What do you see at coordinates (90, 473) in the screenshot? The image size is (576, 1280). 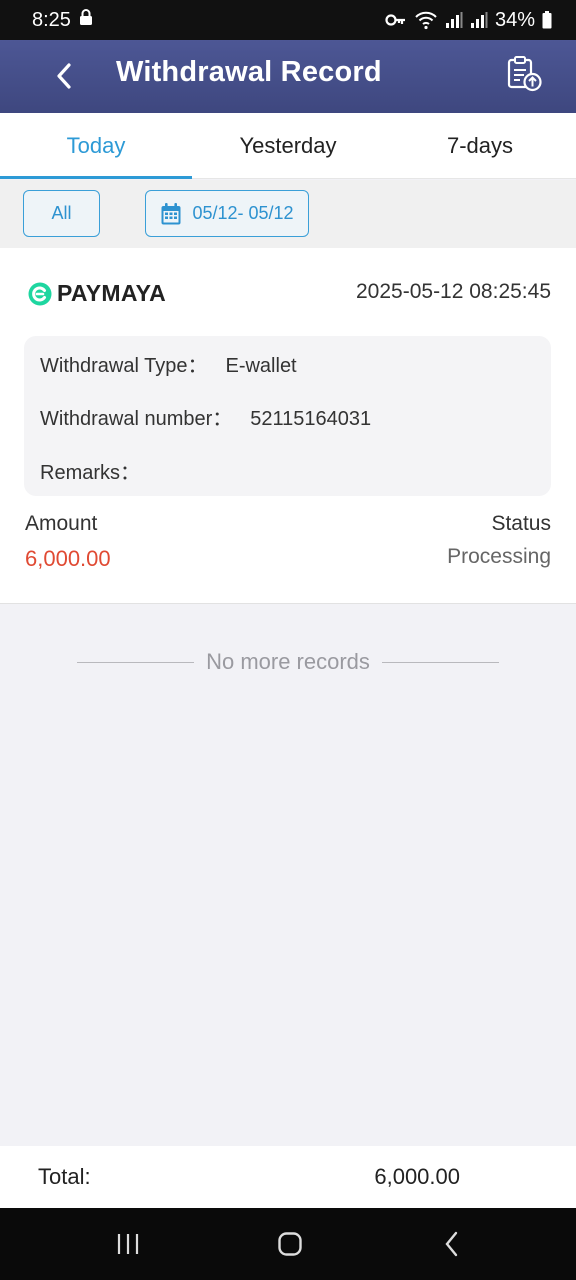 I see `remarks-label: Remarks：` at bounding box center [90, 473].